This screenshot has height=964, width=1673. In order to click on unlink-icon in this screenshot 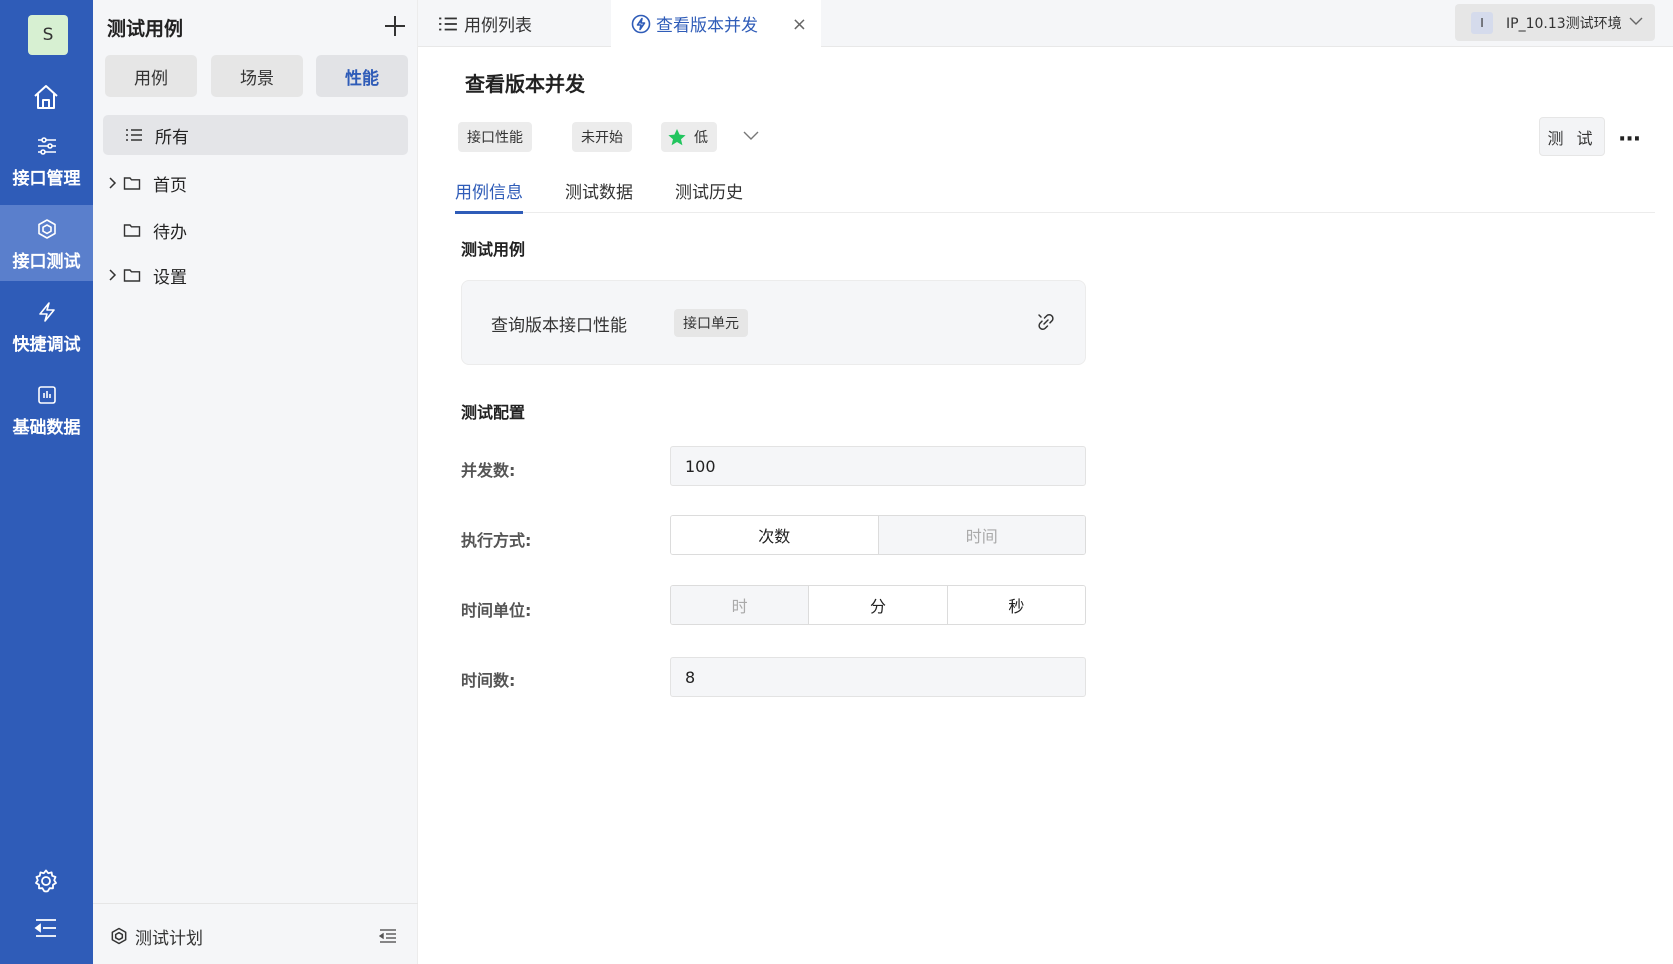, I will do `click(1046, 322)`.